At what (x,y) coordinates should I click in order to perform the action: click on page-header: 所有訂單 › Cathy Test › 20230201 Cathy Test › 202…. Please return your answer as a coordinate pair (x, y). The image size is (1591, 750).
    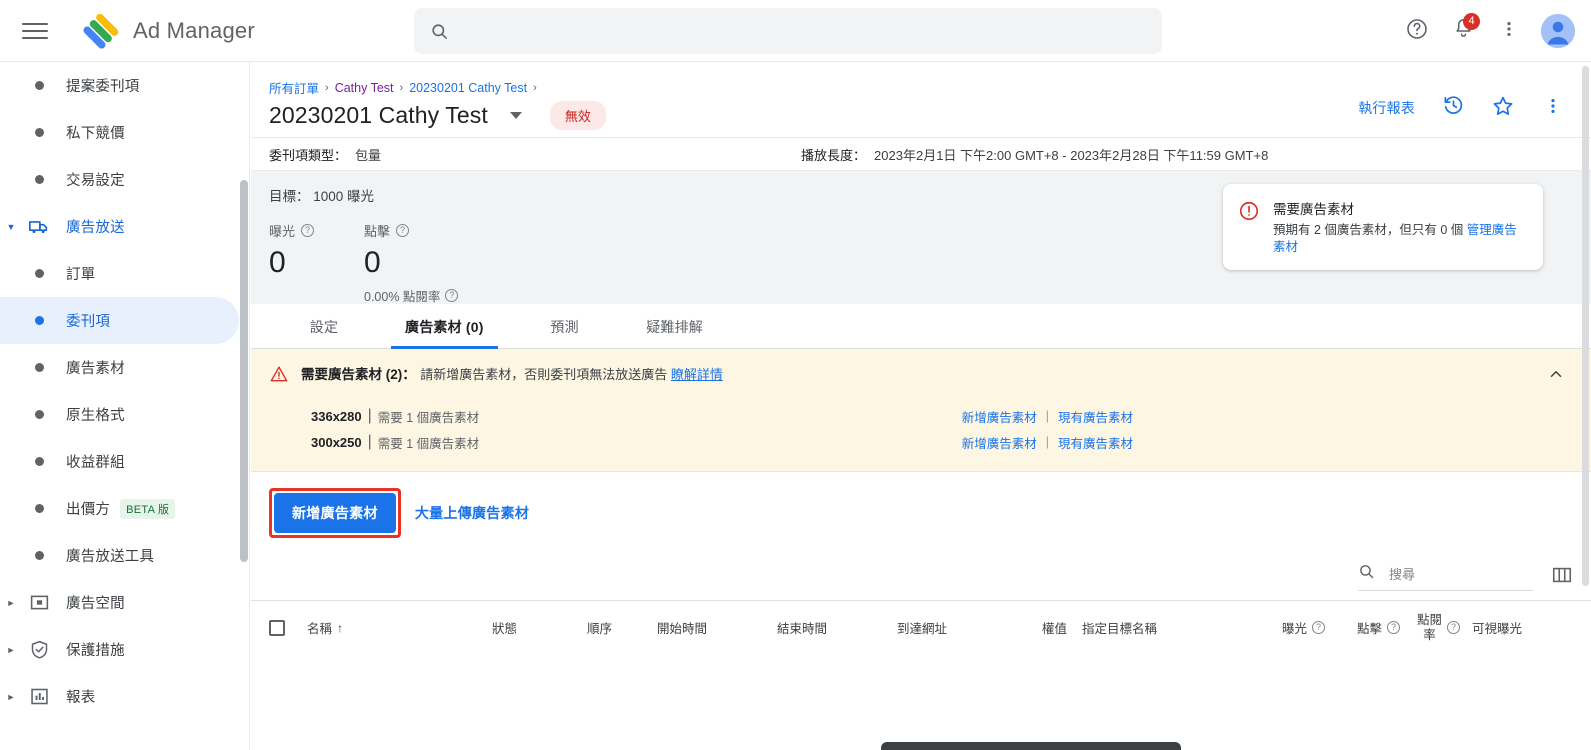
    Looking at the image, I should click on (921, 99).